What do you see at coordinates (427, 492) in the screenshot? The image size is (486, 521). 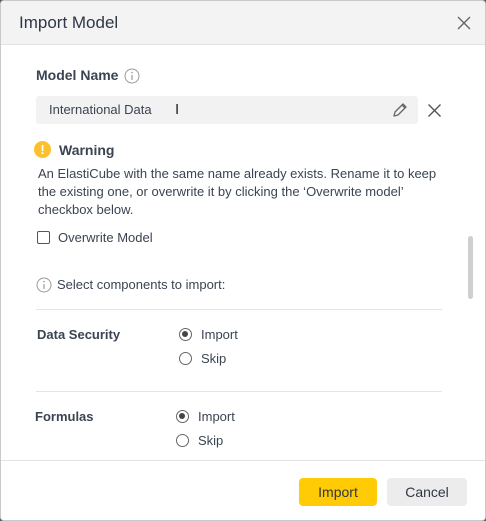 I see `cancel-button: Cancel` at bounding box center [427, 492].